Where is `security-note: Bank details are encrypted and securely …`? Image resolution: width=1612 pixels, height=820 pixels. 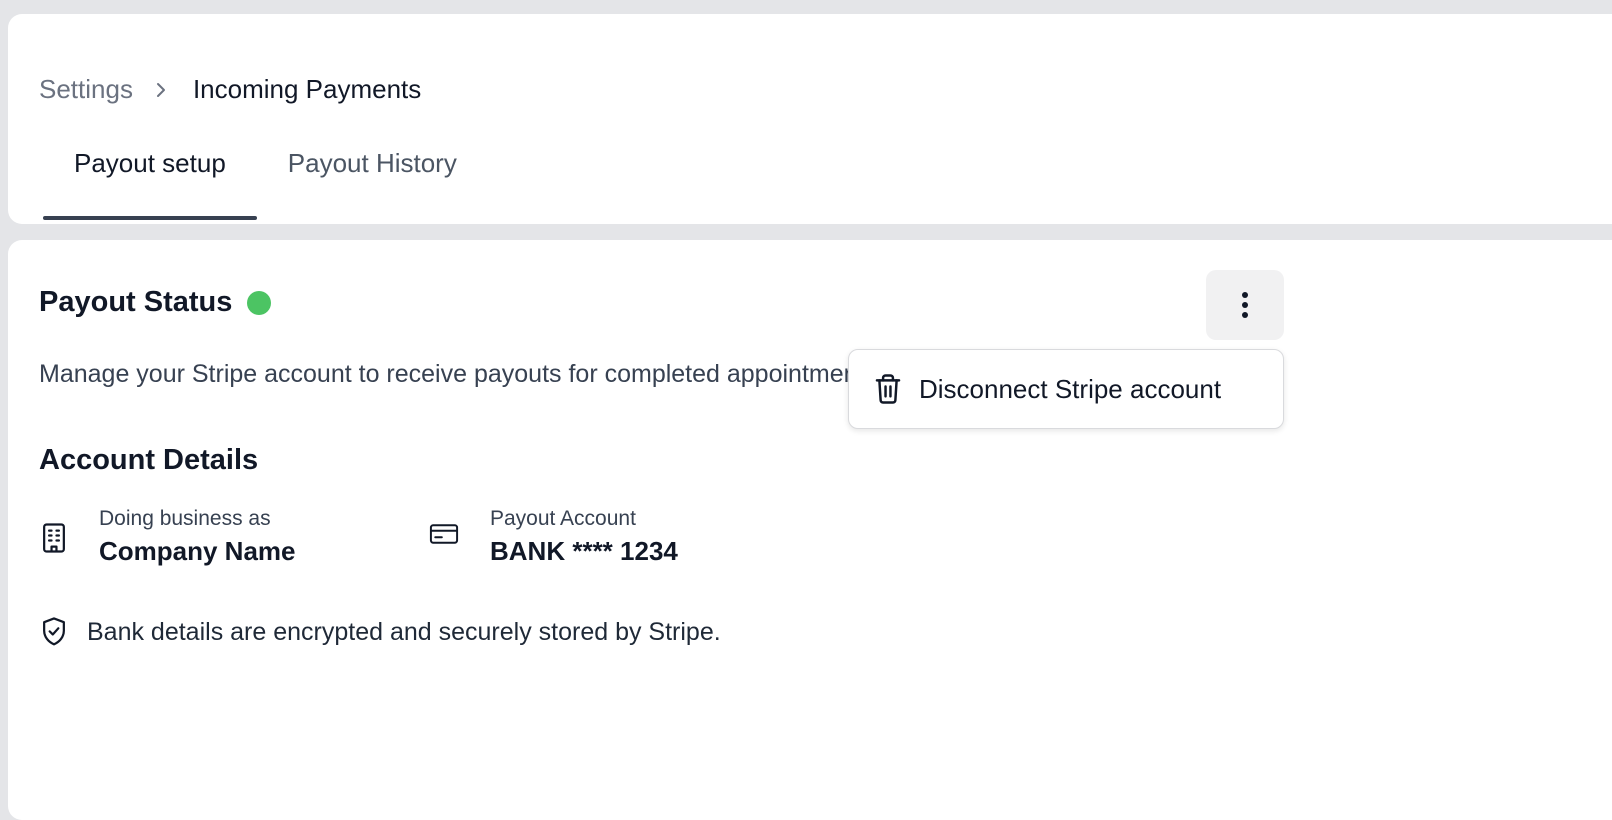
security-note: Bank details are encrypted and securely … is located at coordinates (380, 632).